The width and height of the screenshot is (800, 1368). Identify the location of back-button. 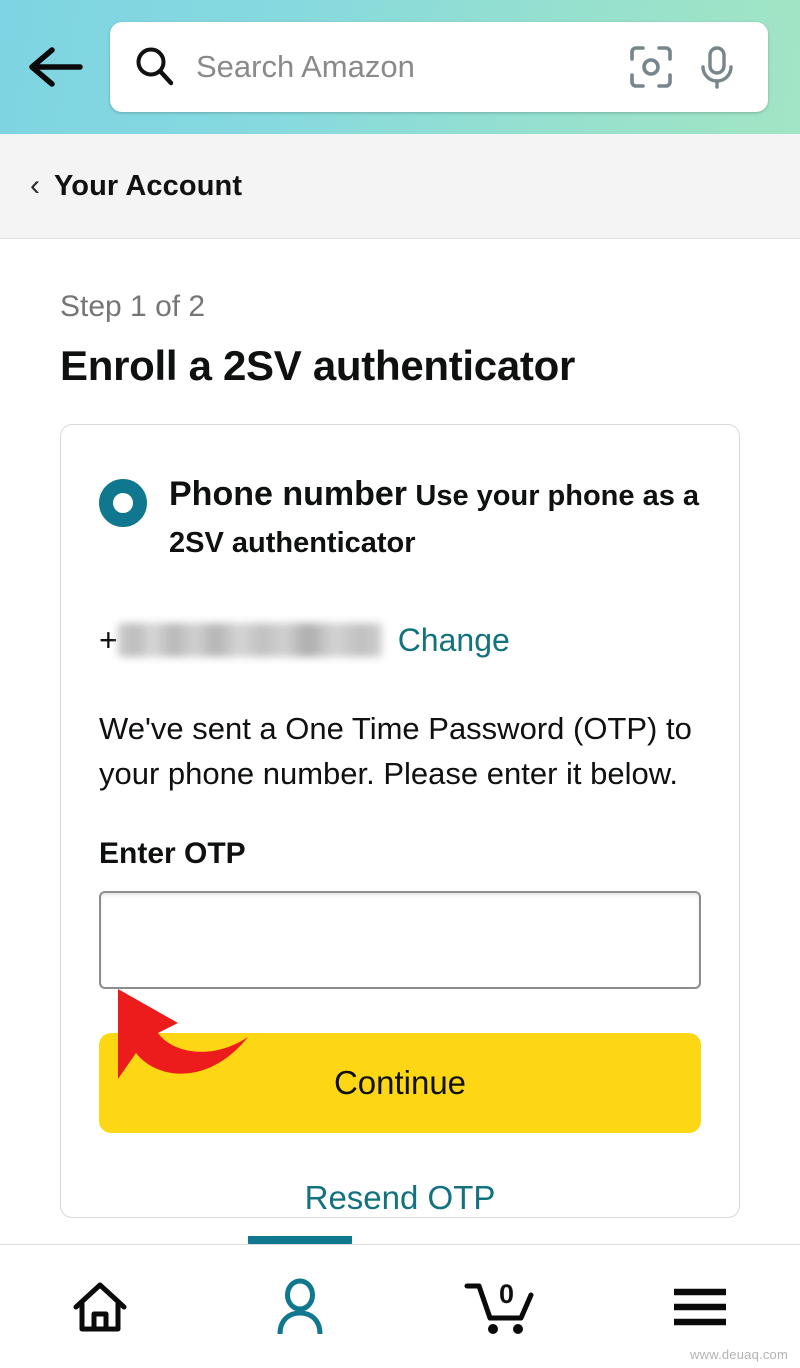
(55, 67).